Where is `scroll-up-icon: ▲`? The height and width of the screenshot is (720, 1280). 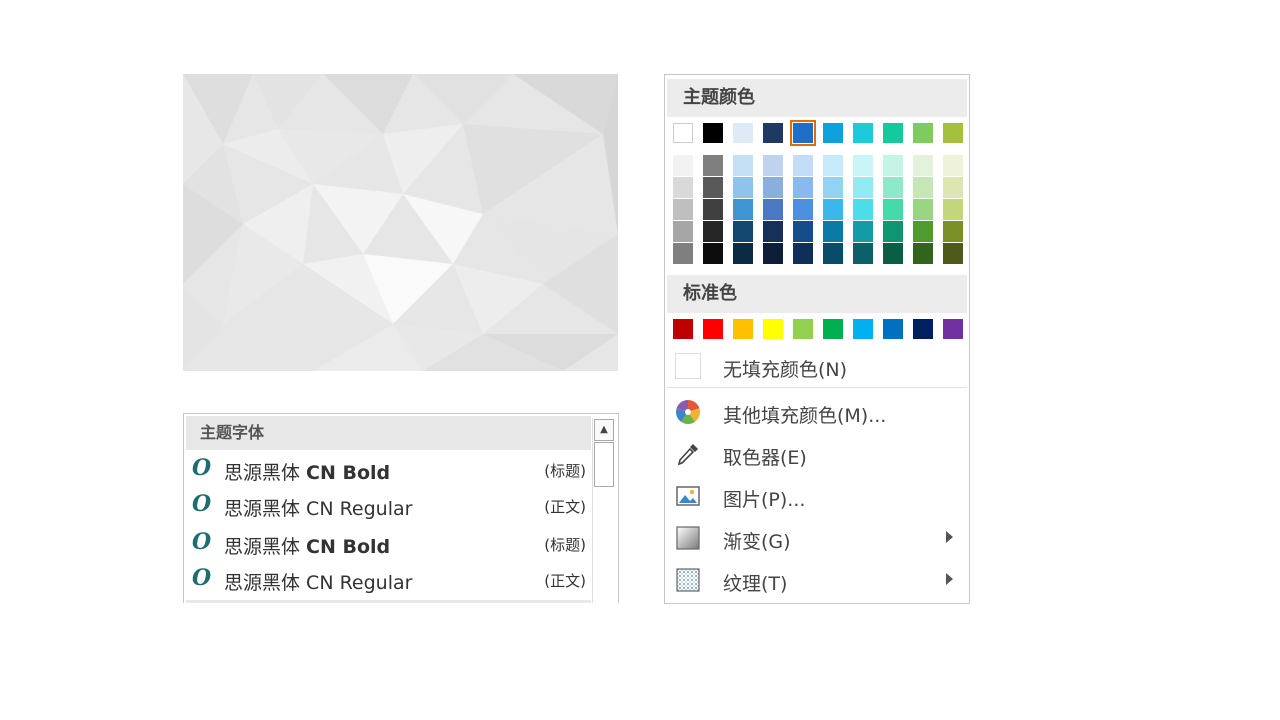 scroll-up-icon: ▲ is located at coordinates (604, 430).